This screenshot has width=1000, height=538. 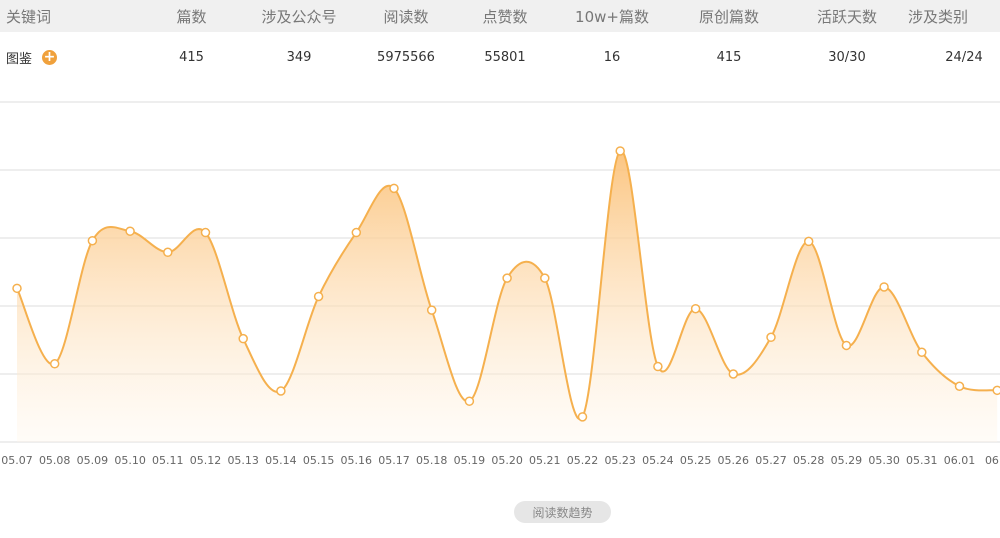 I want to click on x-tick-label: 05.12, so click(x=206, y=460).